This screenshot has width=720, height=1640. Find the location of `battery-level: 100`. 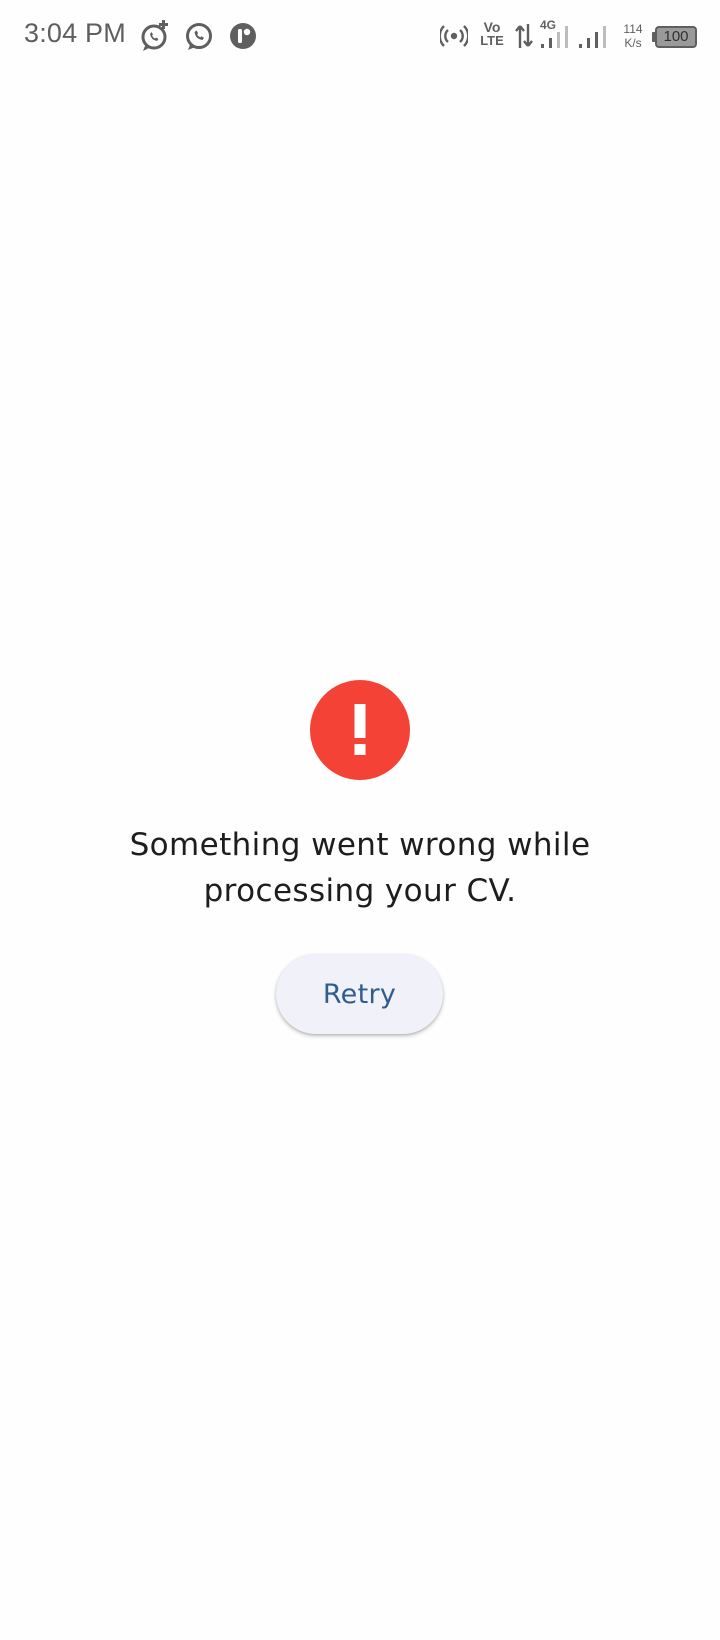

battery-level: 100 is located at coordinates (676, 36).